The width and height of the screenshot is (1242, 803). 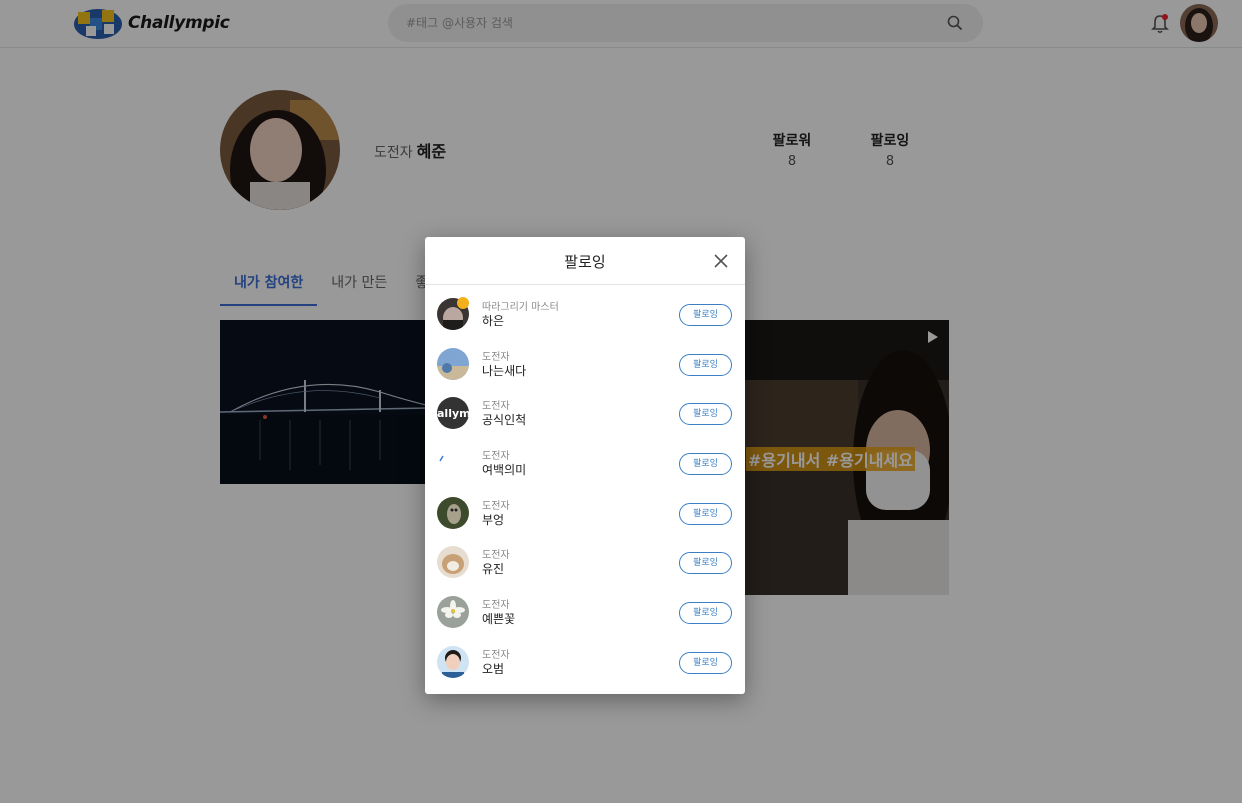 What do you see at coordinates (585, 617) in the screenshot?
I see `list-item: 도전자 예쁜꽃 팔로잉` at bounding box center [585, 617].